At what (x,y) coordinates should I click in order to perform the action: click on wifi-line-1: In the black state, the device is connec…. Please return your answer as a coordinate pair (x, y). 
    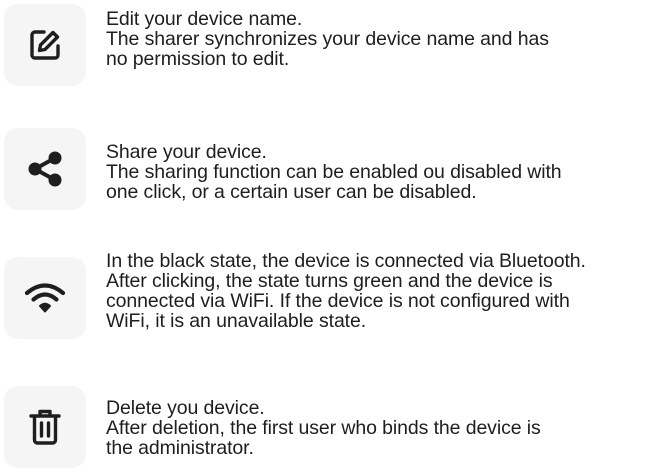
    Looking at the image, I should click on (346, 261).